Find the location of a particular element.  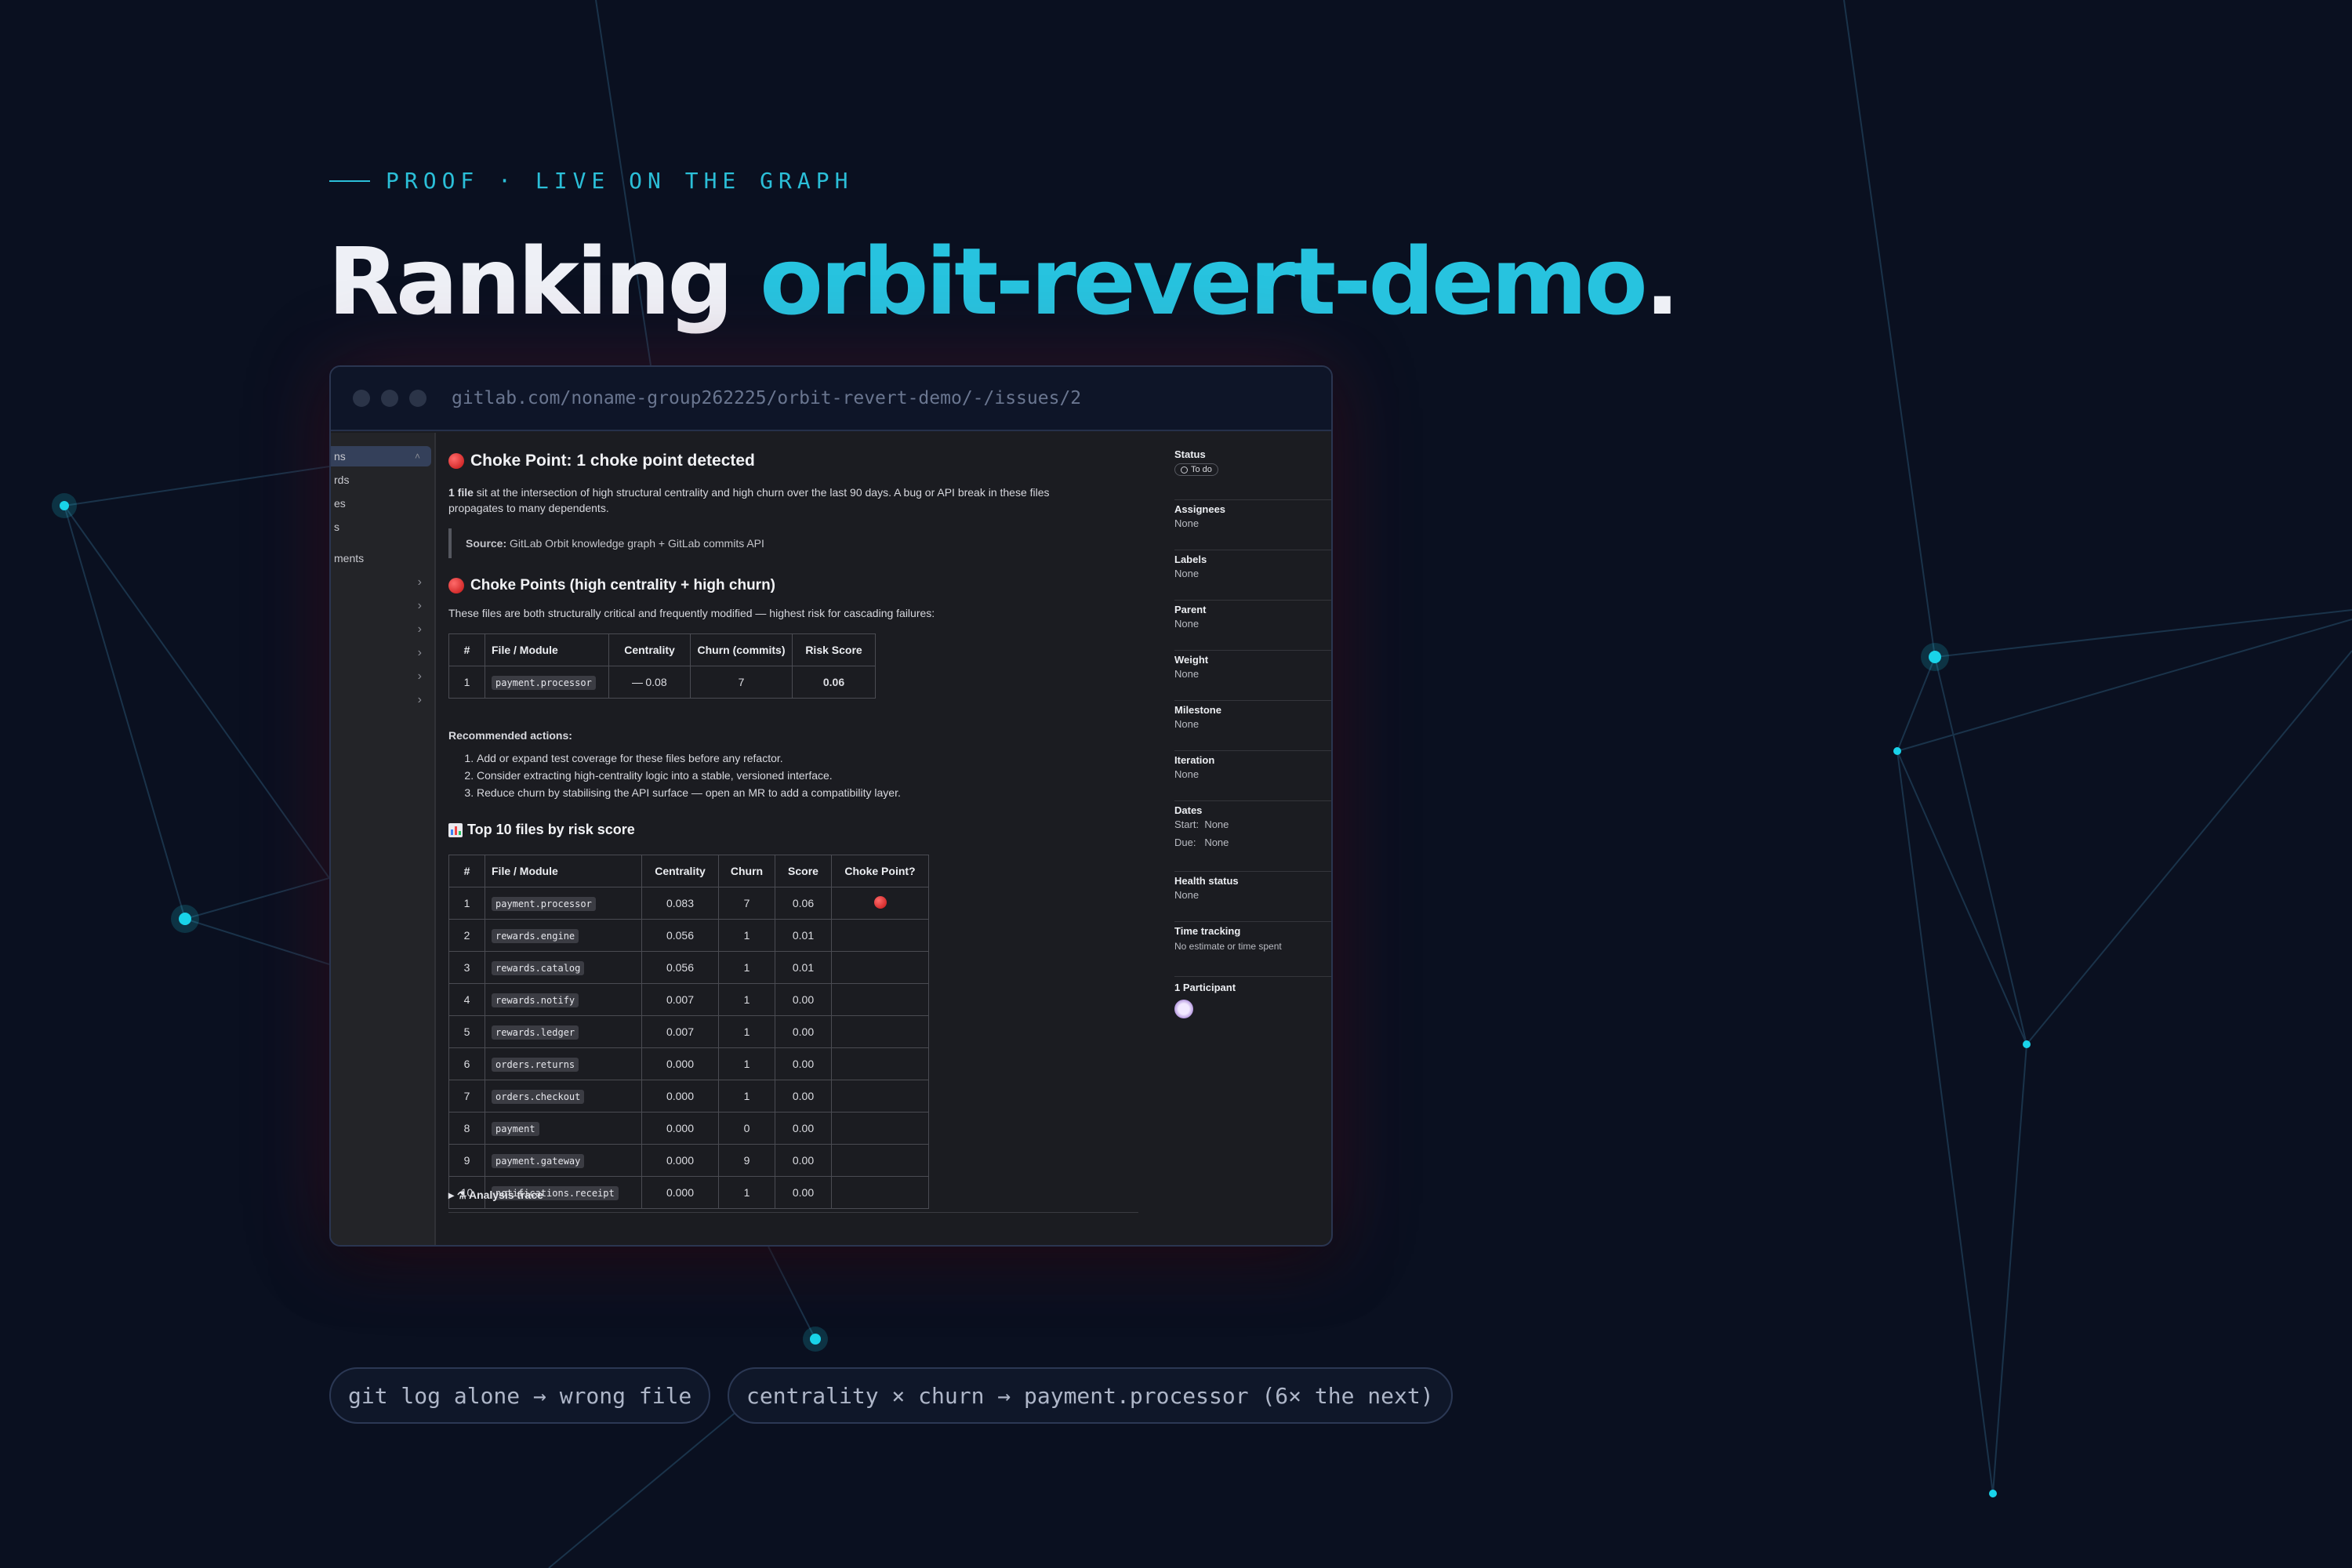

file-code: orders.checkout is located at coordinates (538, 1097).